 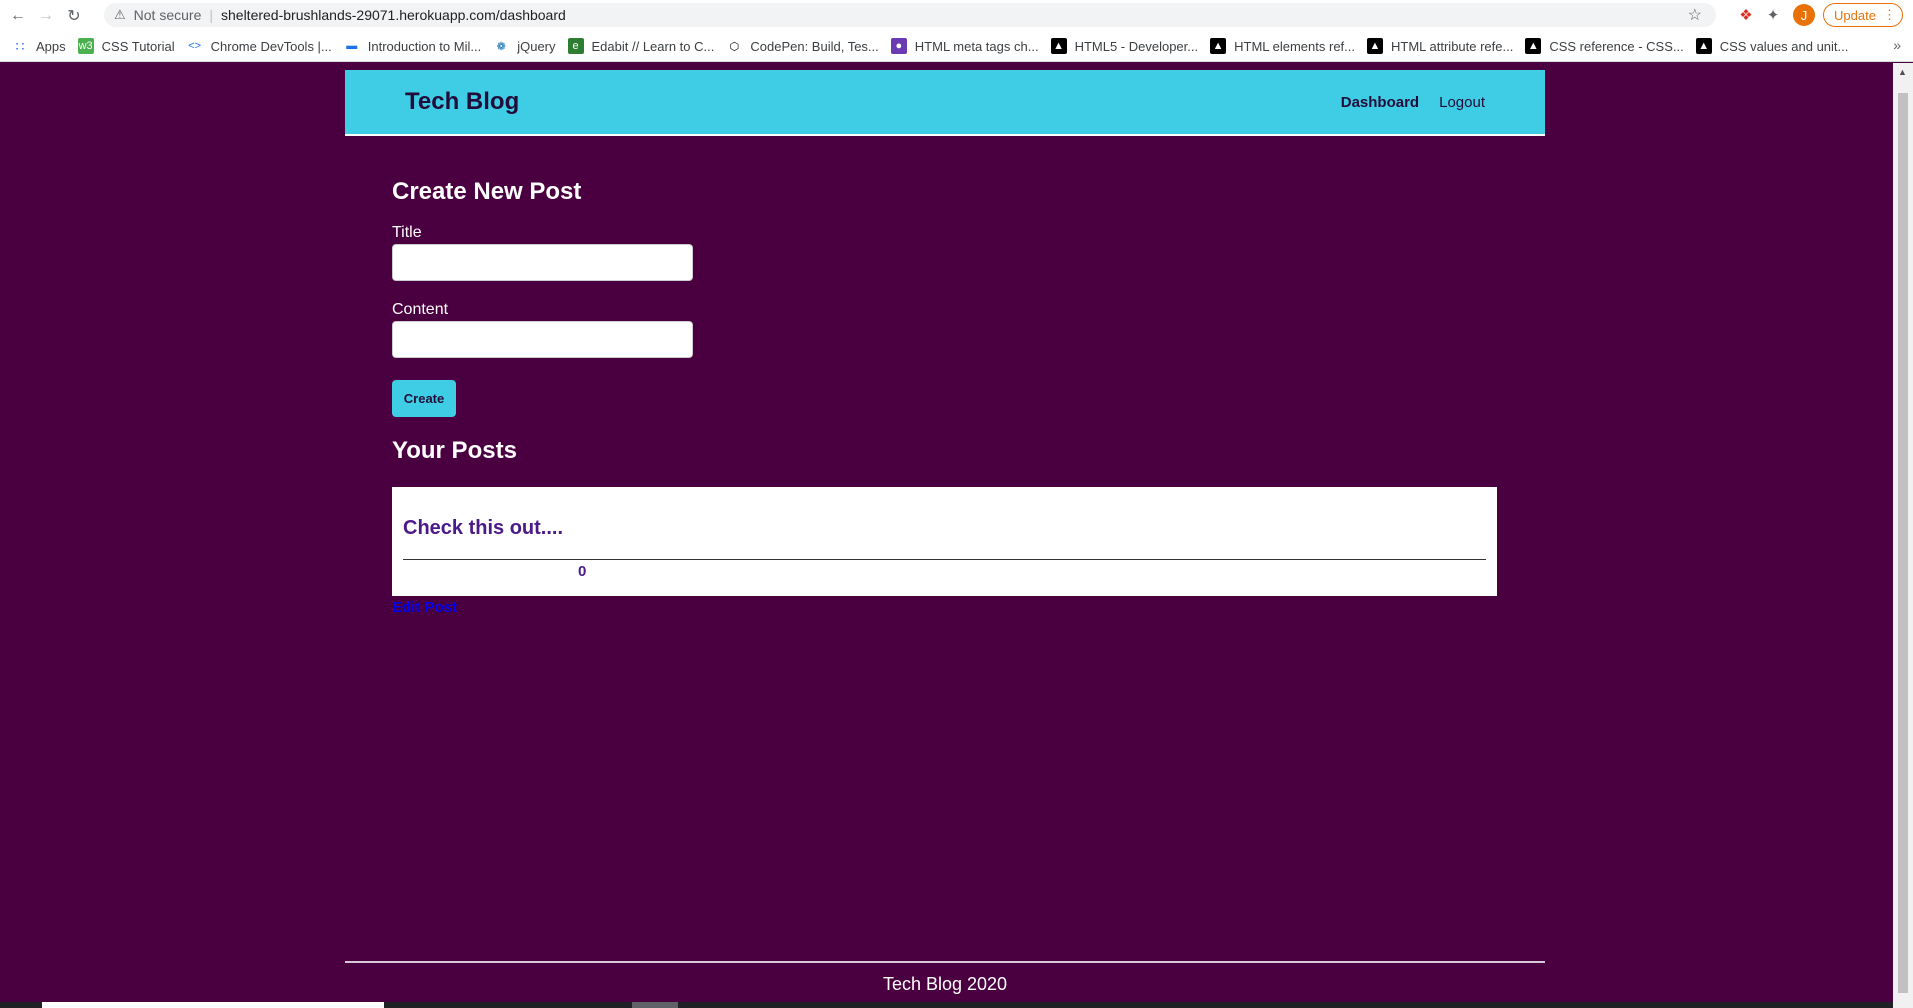 I want to click on bookmark-label: jQuery, so click(x=536, y=46).